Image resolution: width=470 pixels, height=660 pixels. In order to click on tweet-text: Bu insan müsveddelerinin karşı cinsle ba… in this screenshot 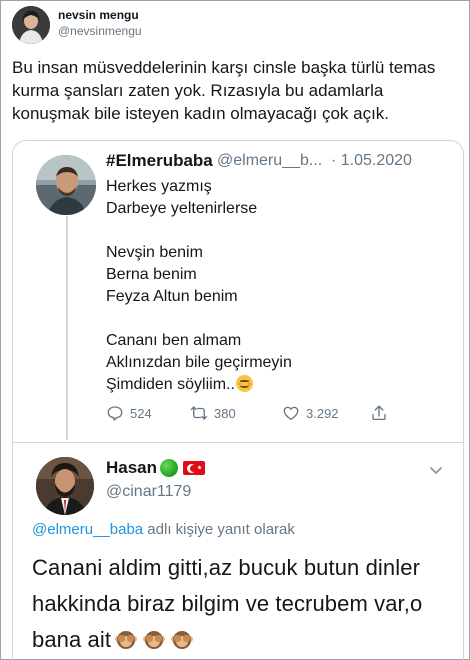, I will do `click(224, 90)`.